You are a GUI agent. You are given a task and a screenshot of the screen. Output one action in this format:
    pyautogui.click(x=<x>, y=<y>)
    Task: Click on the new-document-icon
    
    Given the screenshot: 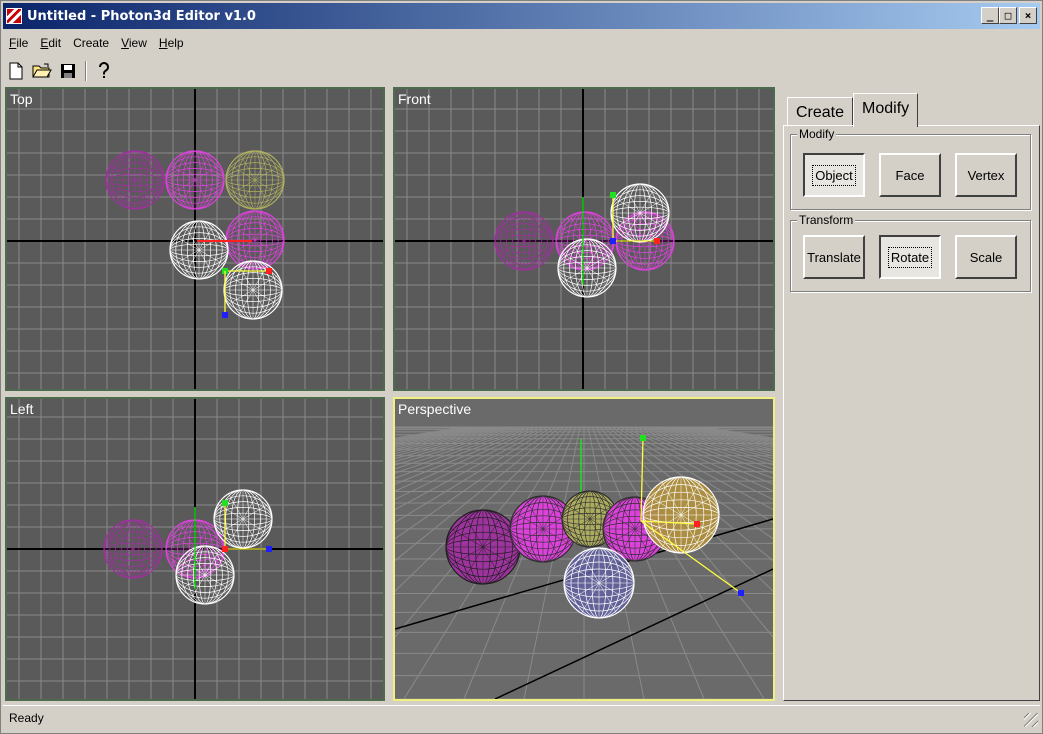 What is the action you would take?
    pyautogui.click(x=16, y=71)
    